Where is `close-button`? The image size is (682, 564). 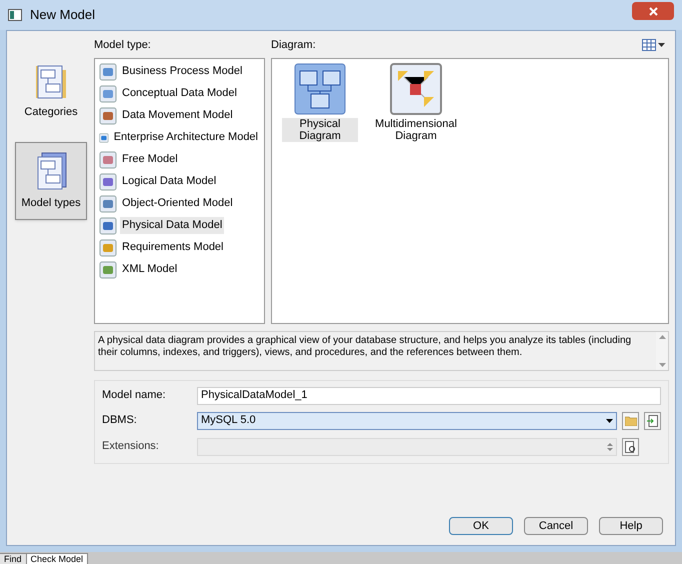
close-button is located at coordinates (653, 11).